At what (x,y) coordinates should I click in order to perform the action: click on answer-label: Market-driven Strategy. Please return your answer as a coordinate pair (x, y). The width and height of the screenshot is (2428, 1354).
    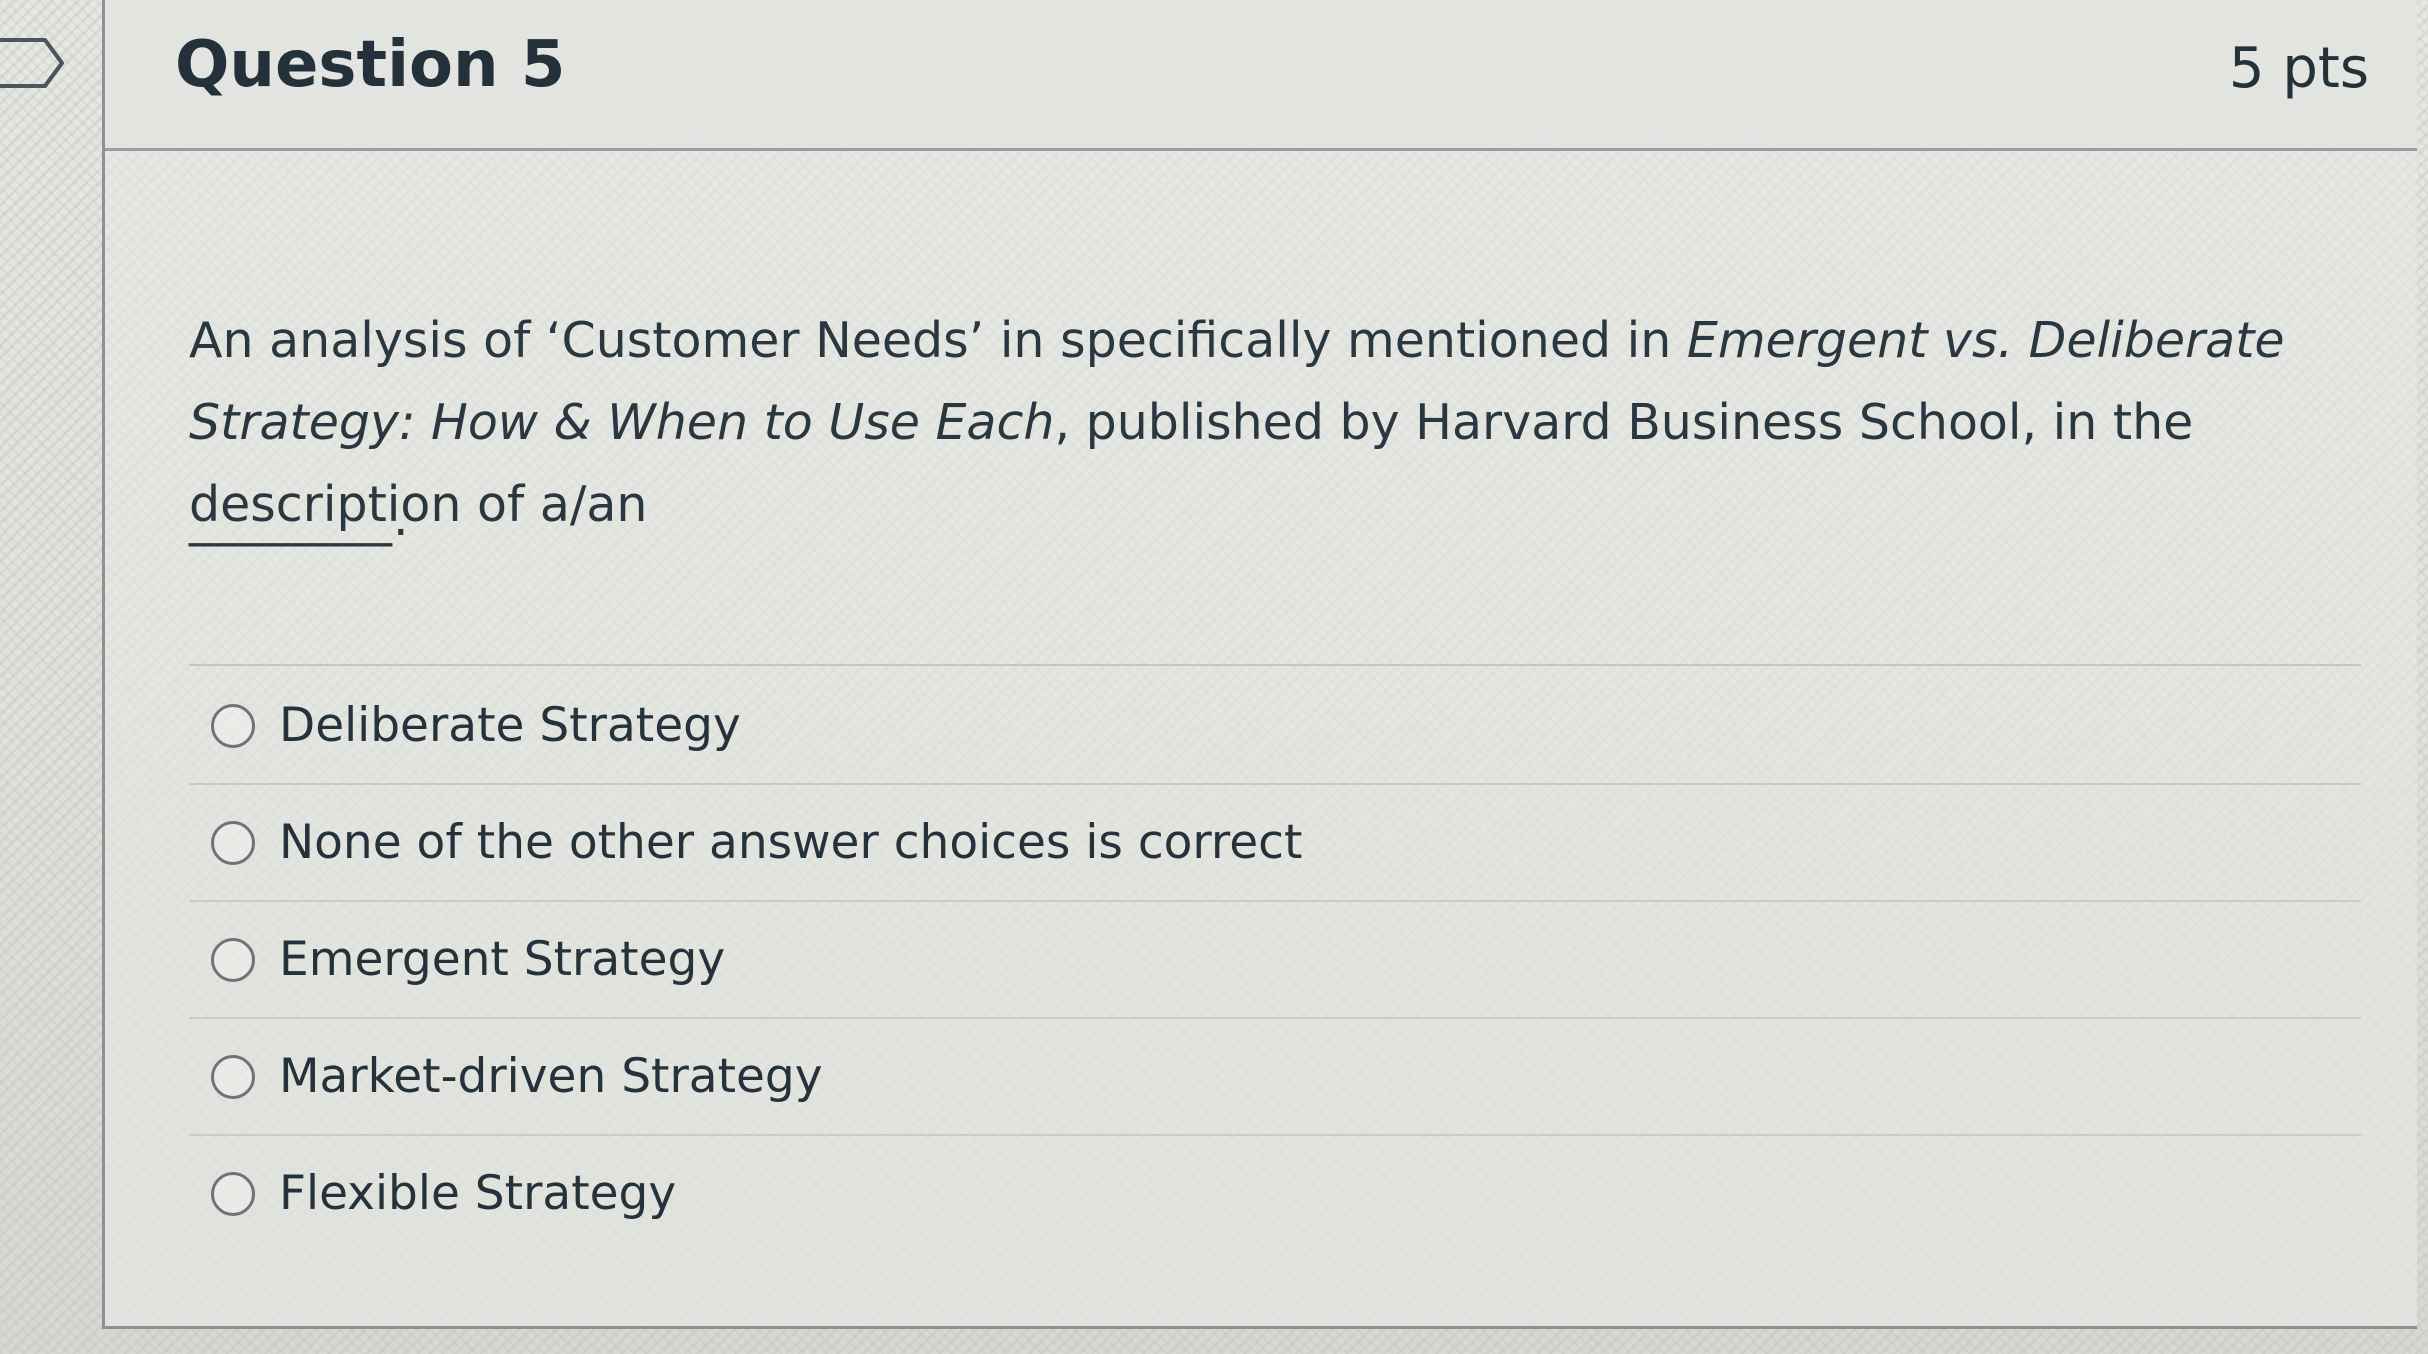
    Looking at the image, I should click on (551, 1076).